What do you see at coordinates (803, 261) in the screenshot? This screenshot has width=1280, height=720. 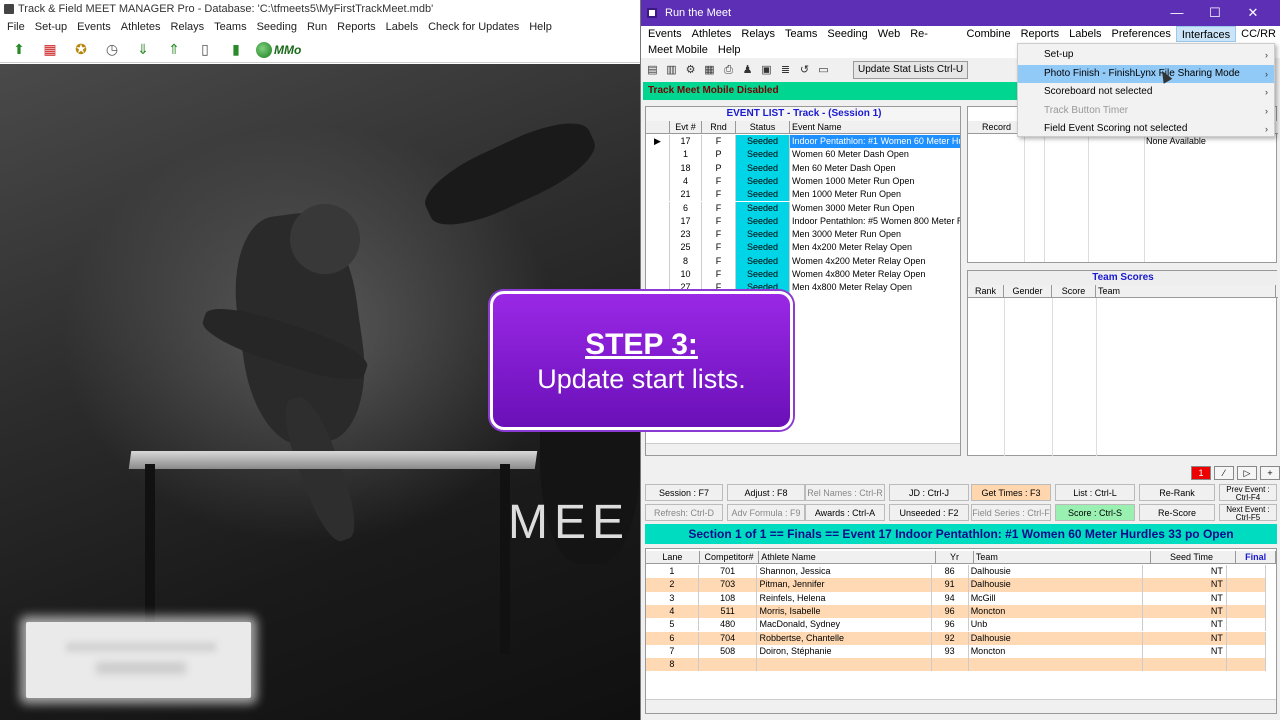 I see `event-row: 8 F Seeded Women 4x200 Meter Relay Open` at bounding box center [803, 261].